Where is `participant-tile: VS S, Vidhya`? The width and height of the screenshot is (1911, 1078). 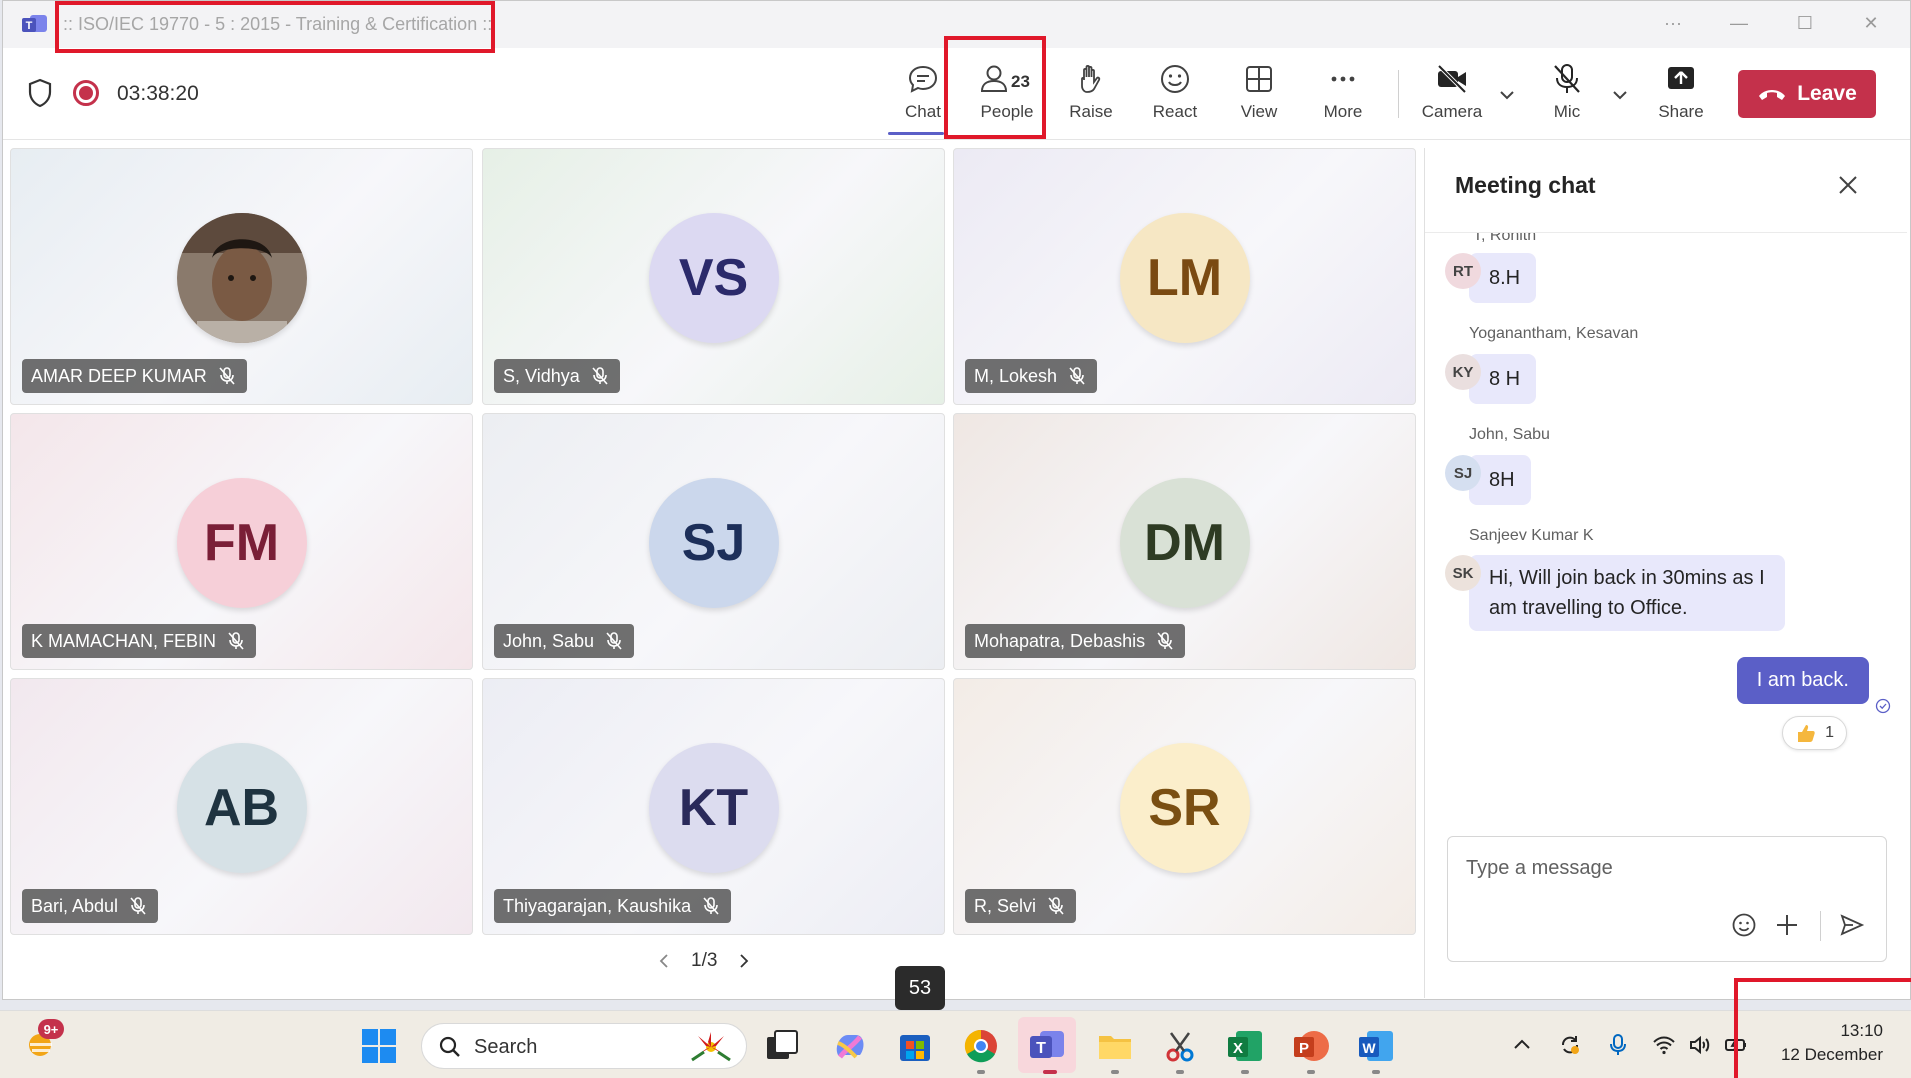
participant-tile: VS S, Vidhya is located at coordinates (713, 276).